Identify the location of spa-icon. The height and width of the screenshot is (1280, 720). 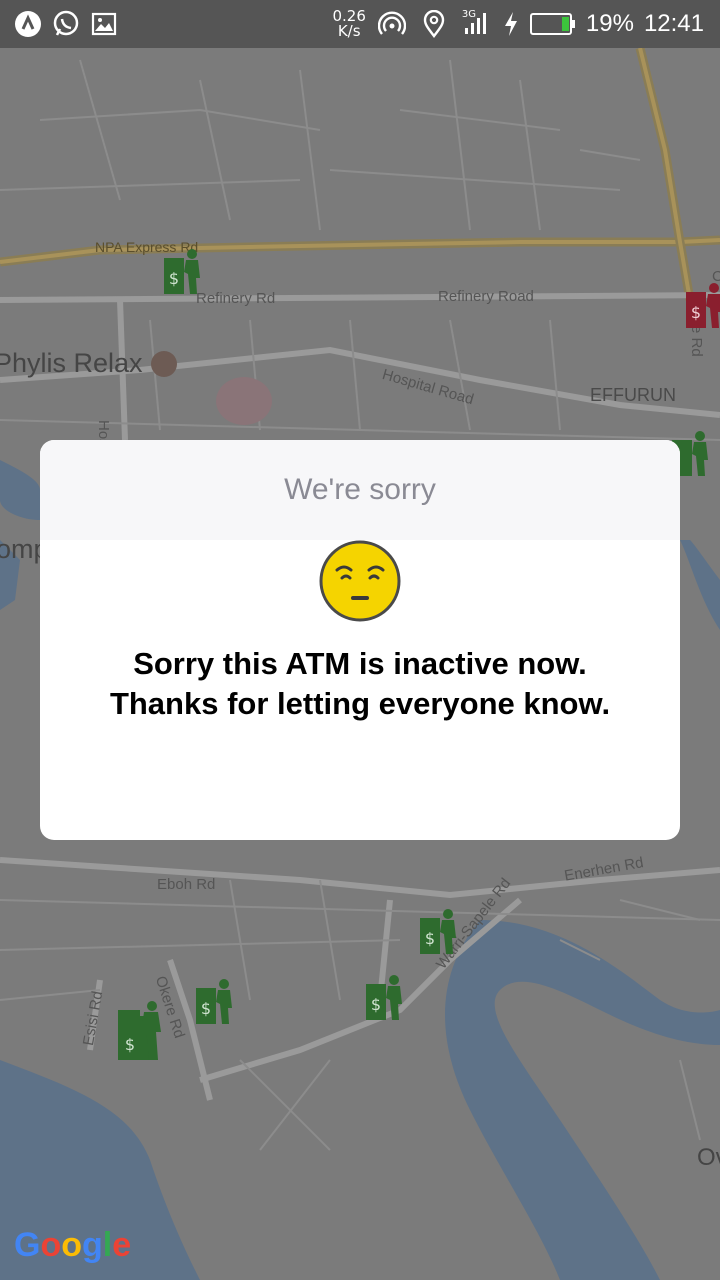
(163, 363).